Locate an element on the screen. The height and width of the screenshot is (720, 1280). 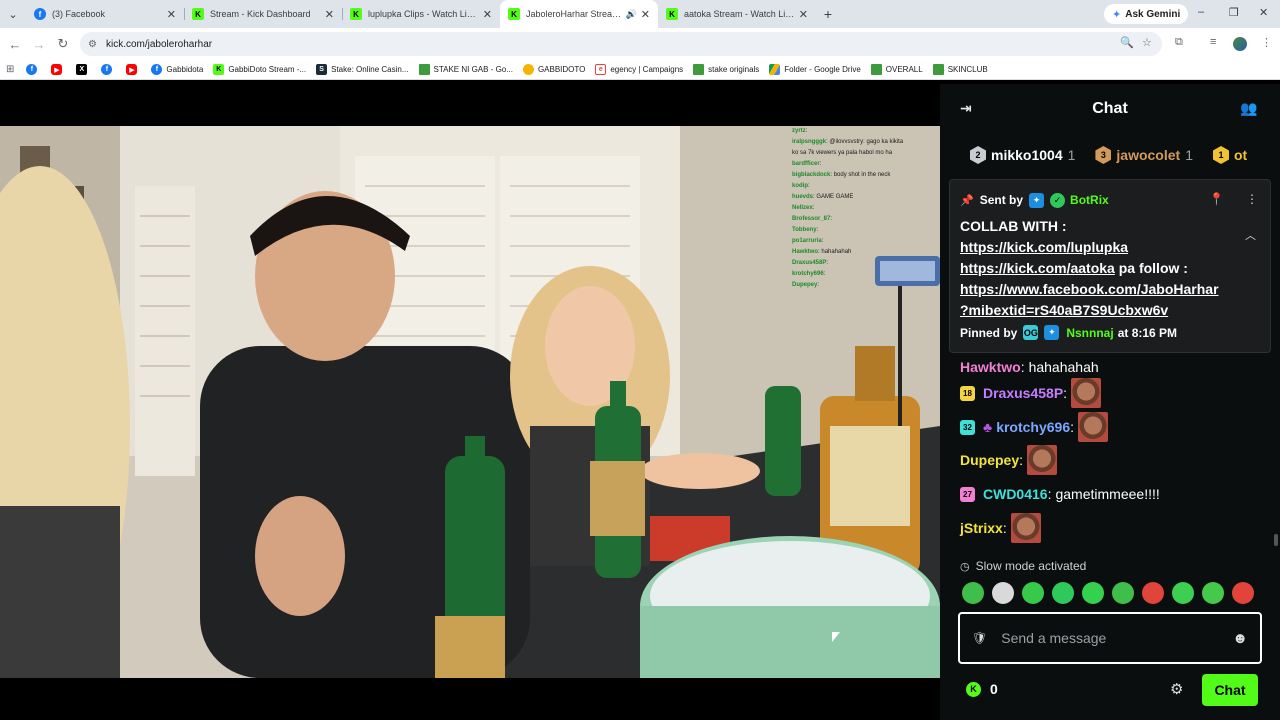
bookmark-item: OVERALL is located at coordinates (896, 69).